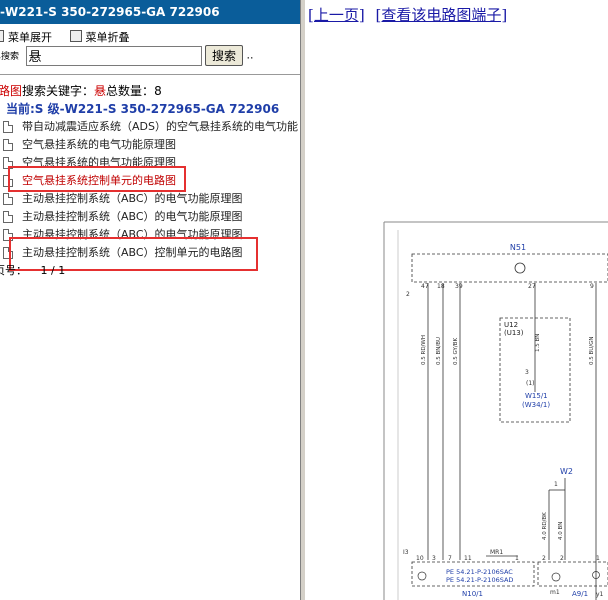 This screenshot has width=608, height=600. What do you see at coordinates (406, 552) in the screenshot?
I see `i3-label: I3` at bounding box center [406, 552].